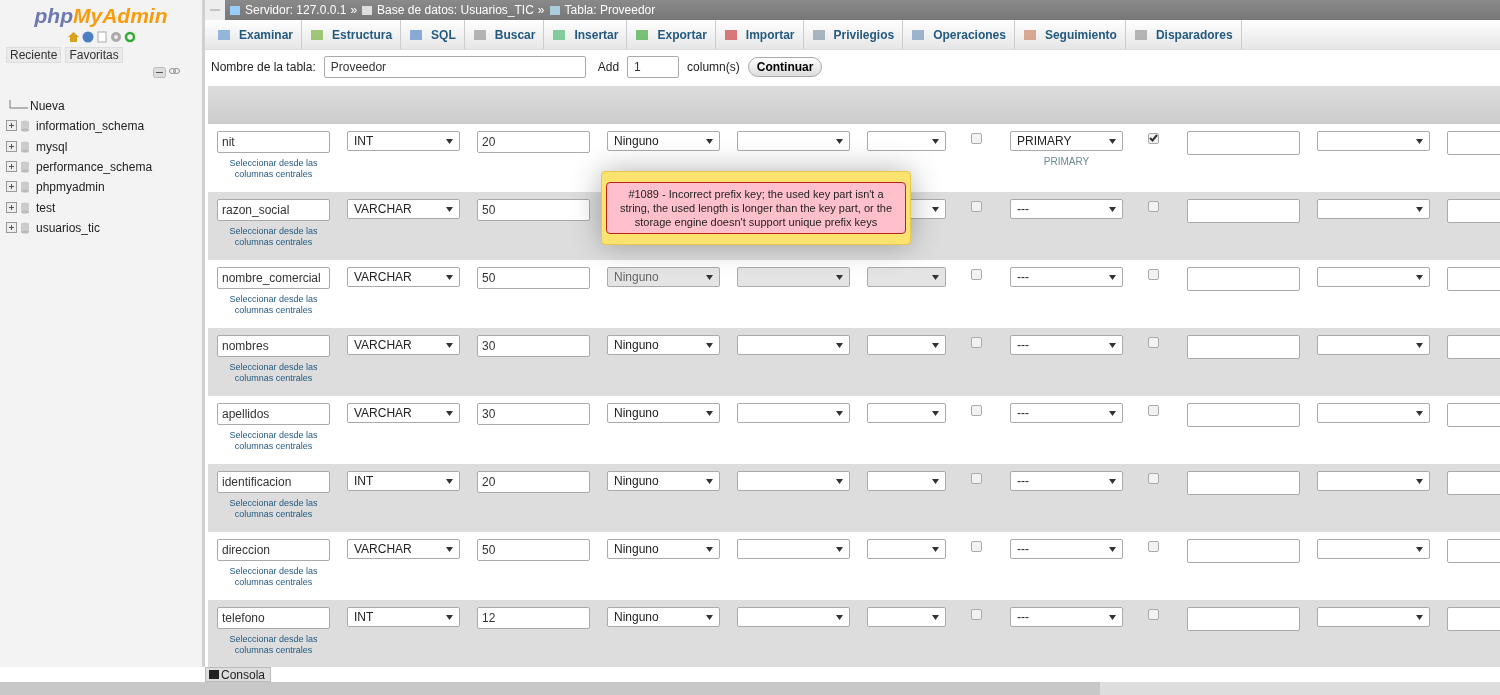  Describe the element at coordinates (756, 208) in the screenshot. I see `error-message: #1089 - Incorrect prefix key; the used key part isn't a string, the used length is longer than the key part, or the storage engine doesn't support unique prefix keys` at that location.